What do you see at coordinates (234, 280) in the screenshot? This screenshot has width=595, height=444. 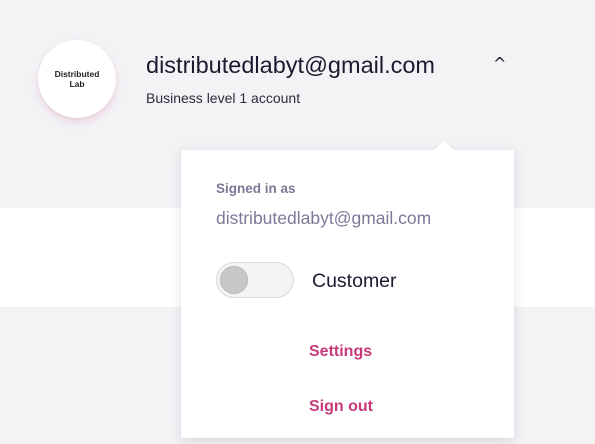 I see `toggle-knob` at bounding box center [234, 280].